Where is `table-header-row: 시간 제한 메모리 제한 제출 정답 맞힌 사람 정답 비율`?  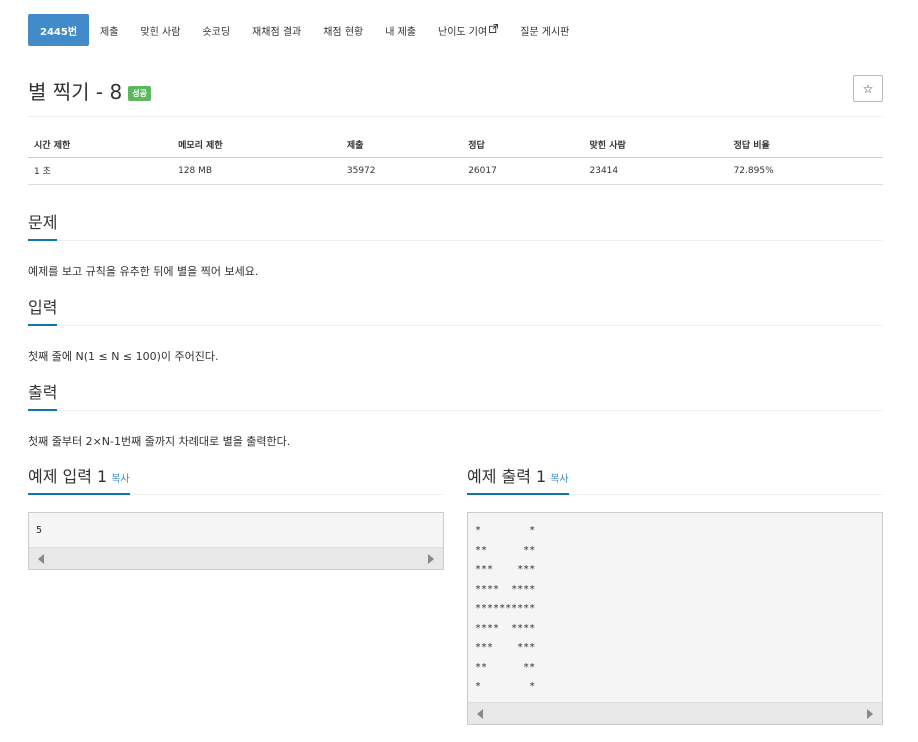
table-header-row: 시간 제한 메모리 제한 제출 정답 맞힌 사람 정답 비율 is located at coordinates (455, 145).